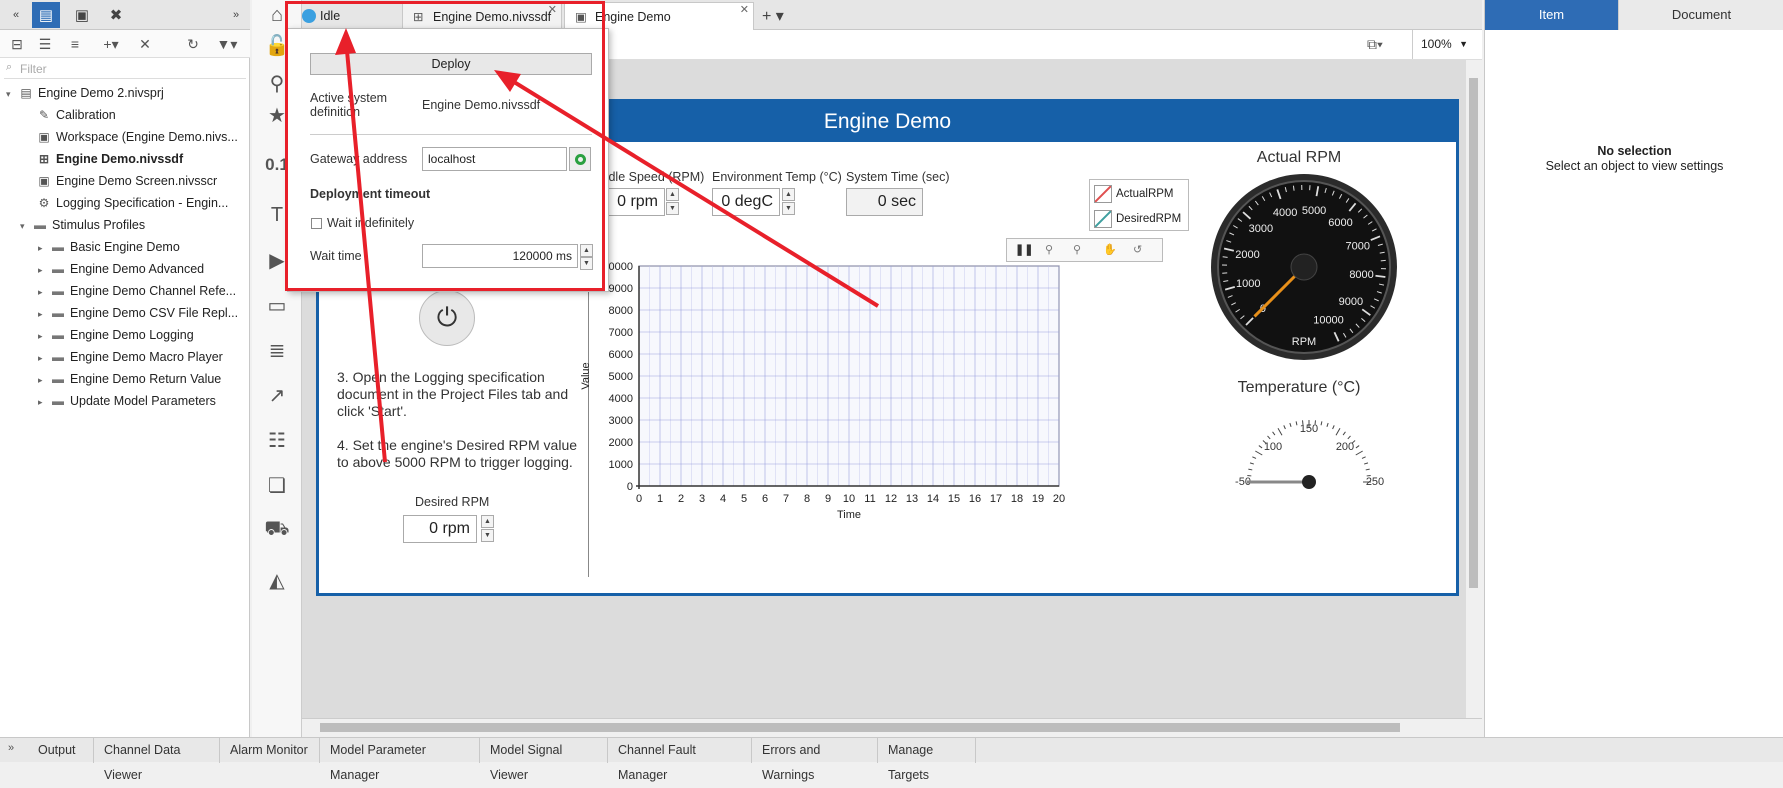 This screenshot has height=788, width=1783. Describe the element at coordinates (927, 750) in the screenshot. I see `bottom-tab: Manage Targets` at that location.